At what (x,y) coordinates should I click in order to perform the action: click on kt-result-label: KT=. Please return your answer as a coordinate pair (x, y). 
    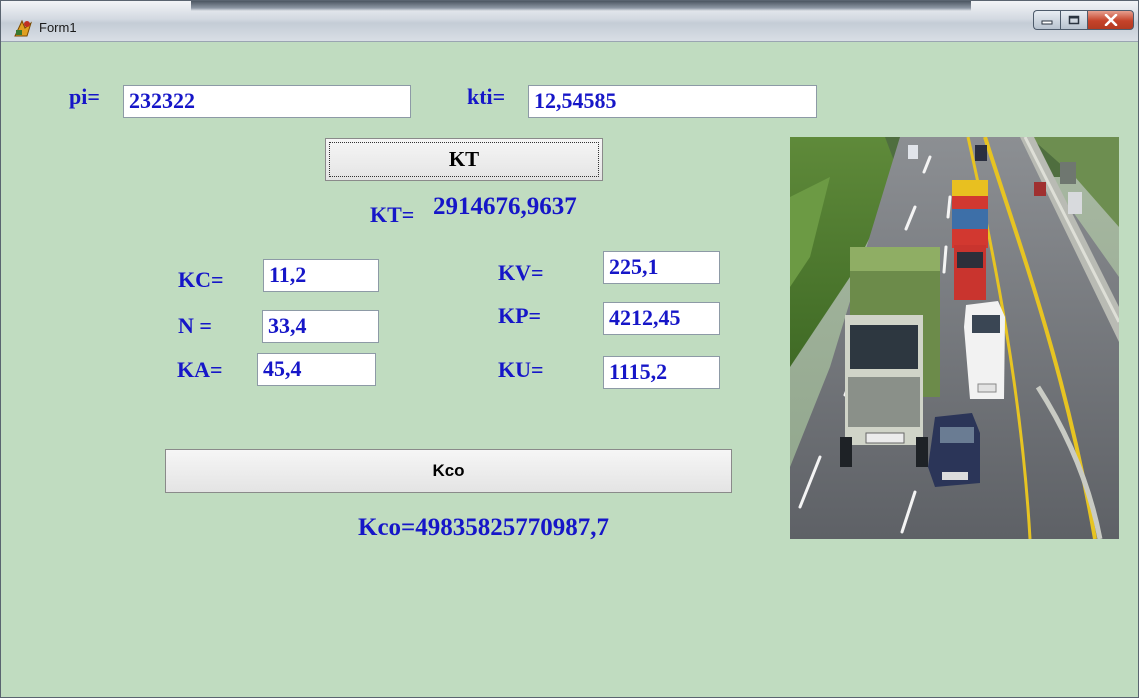
    Looking at the image, I should click on (392, 214).